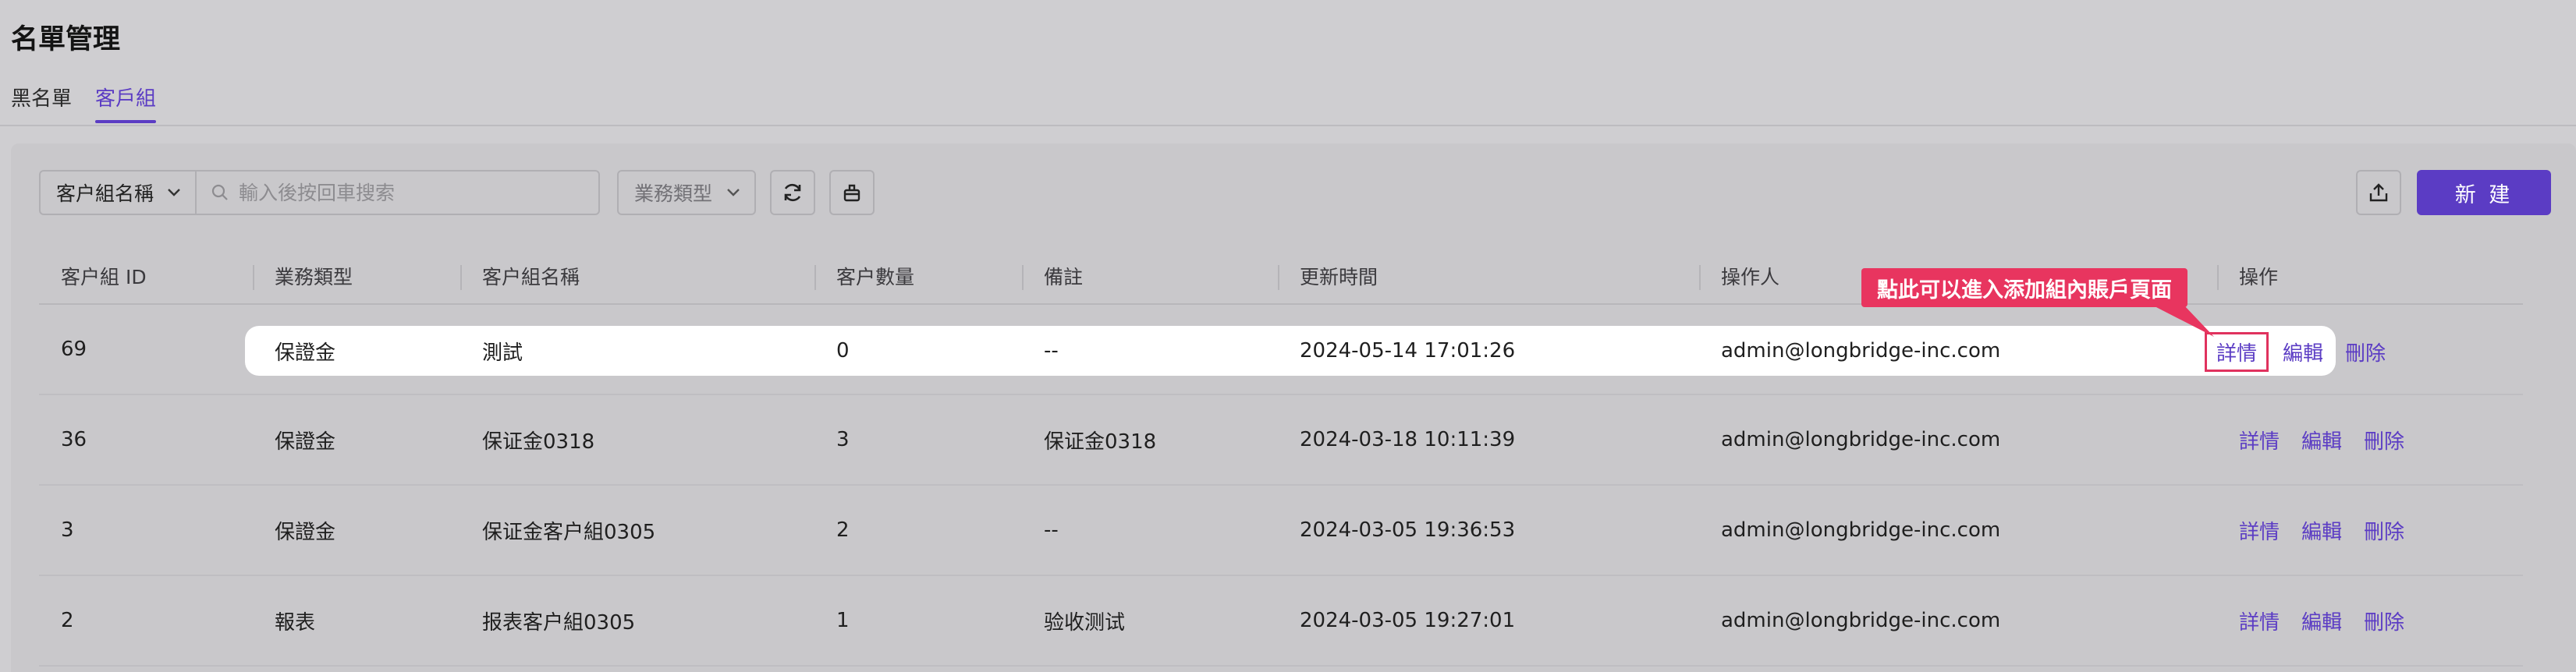 This screenshot has width=2576, height=672. Describe the element at coordinates (126, 102) in the screenshot. I see `tab-customer-group: 客戶組` at that location.